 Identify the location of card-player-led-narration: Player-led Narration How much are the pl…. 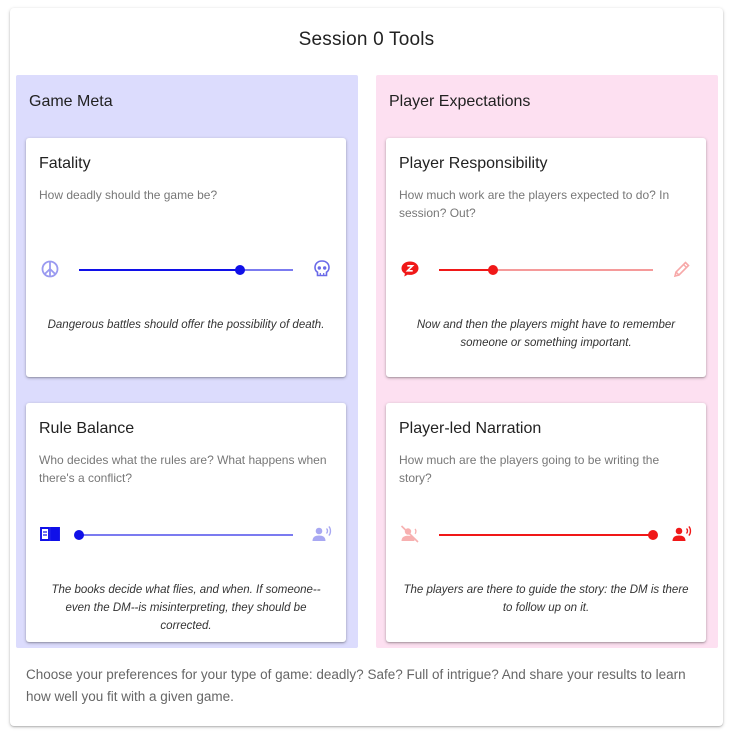
(546, 522).